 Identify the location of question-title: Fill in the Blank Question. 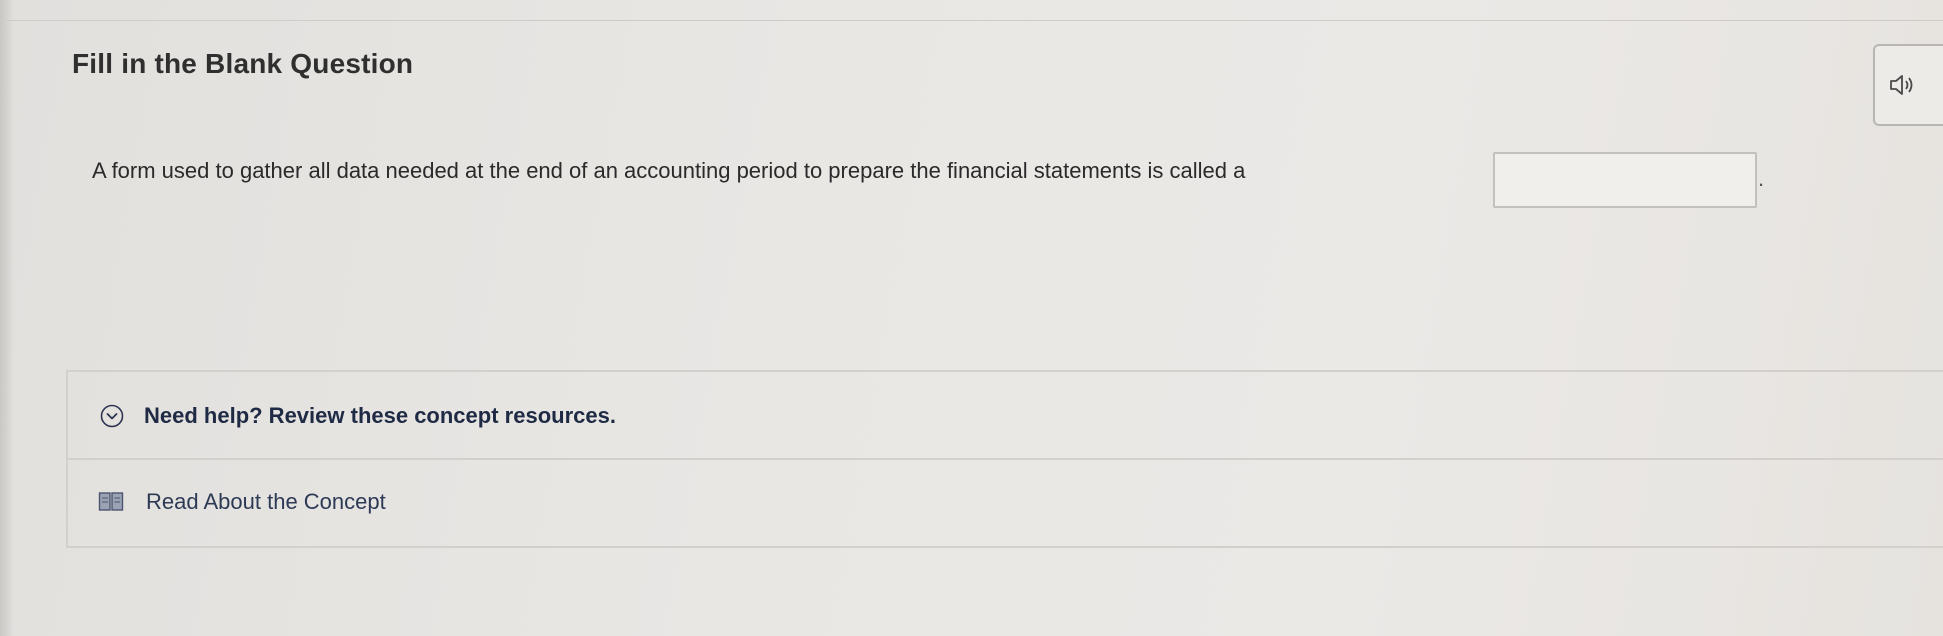
(243, 63).